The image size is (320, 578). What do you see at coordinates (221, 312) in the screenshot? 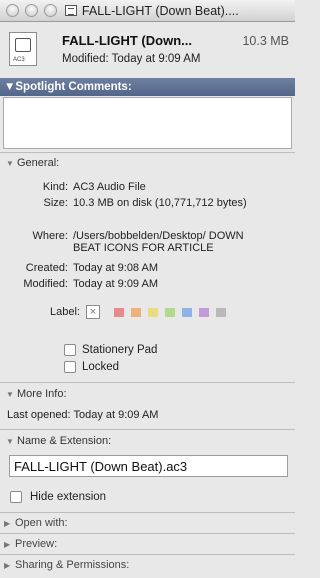
I see `label-gray-swatch` at bounding box center [221, 312].